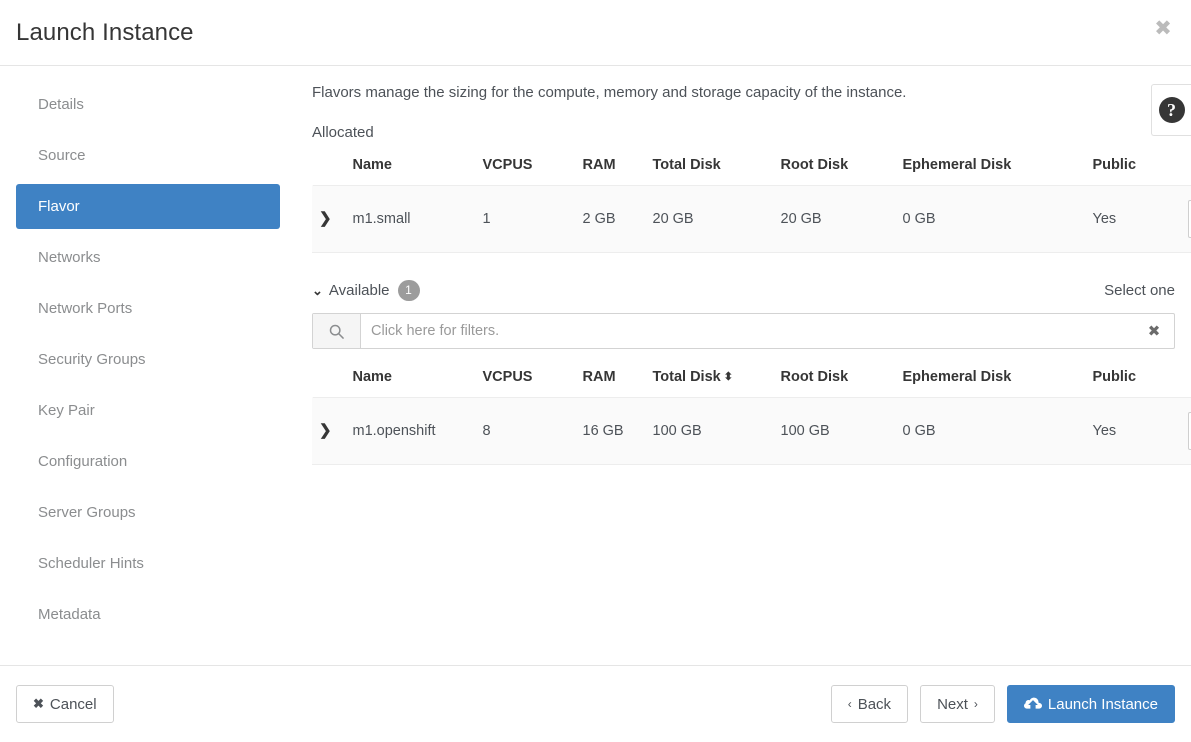 The image size is (1191, 742). I want to click on available-col-public: Public, so click(1134, 382).